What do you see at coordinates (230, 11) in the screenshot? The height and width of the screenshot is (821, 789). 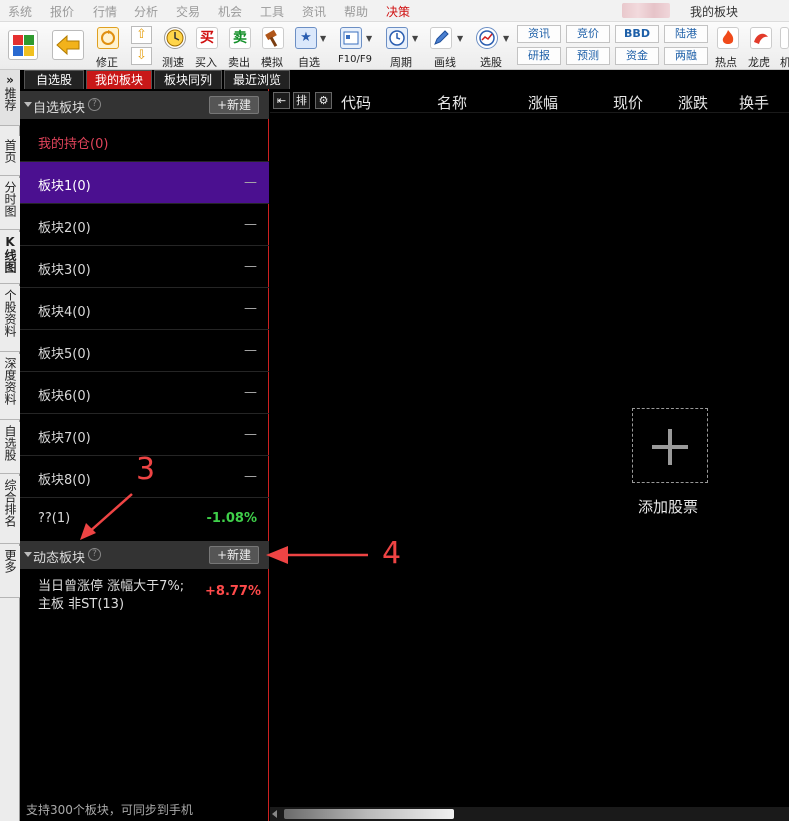 I see `menu-opportunity: 机会` at bounding box center [230, 11].